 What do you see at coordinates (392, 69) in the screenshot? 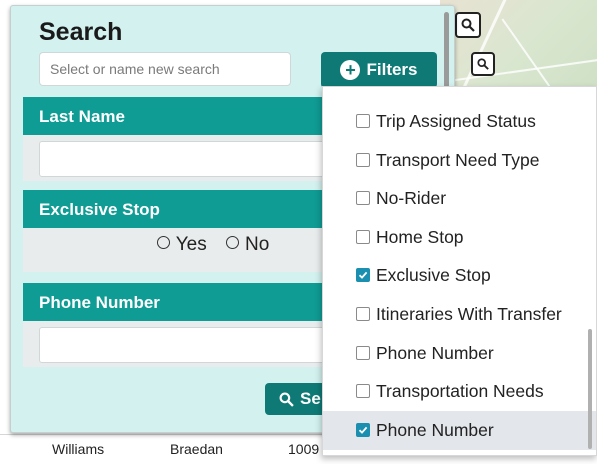
I see `filters-label: Filters` at bounding box center [392, 69].